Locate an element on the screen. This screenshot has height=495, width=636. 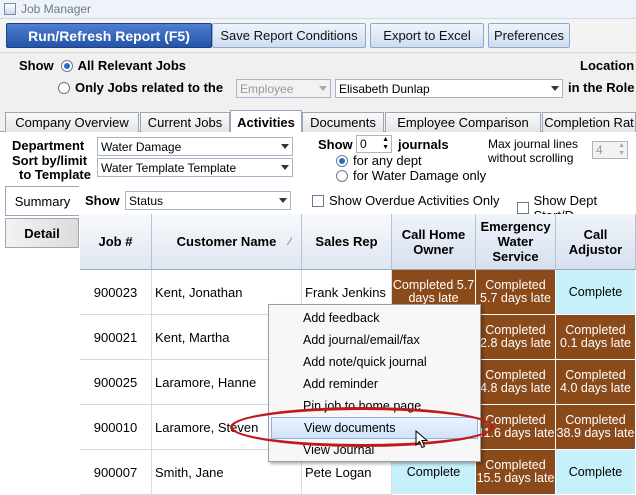
column-header-customer-label: Customer Name is located at coordinates (226, 241).